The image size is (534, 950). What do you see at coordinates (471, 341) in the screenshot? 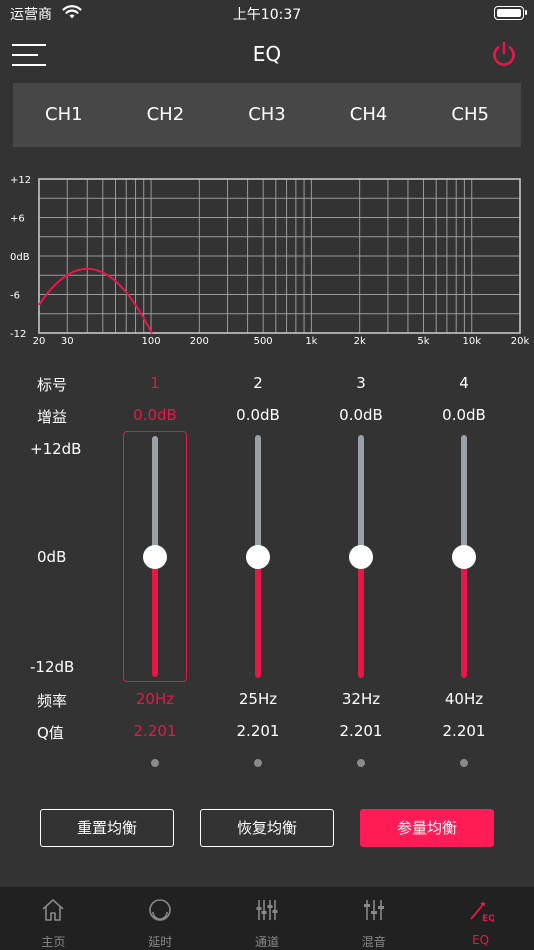
I see `graph-x-label: 10k` at bounding box center [471, 341].